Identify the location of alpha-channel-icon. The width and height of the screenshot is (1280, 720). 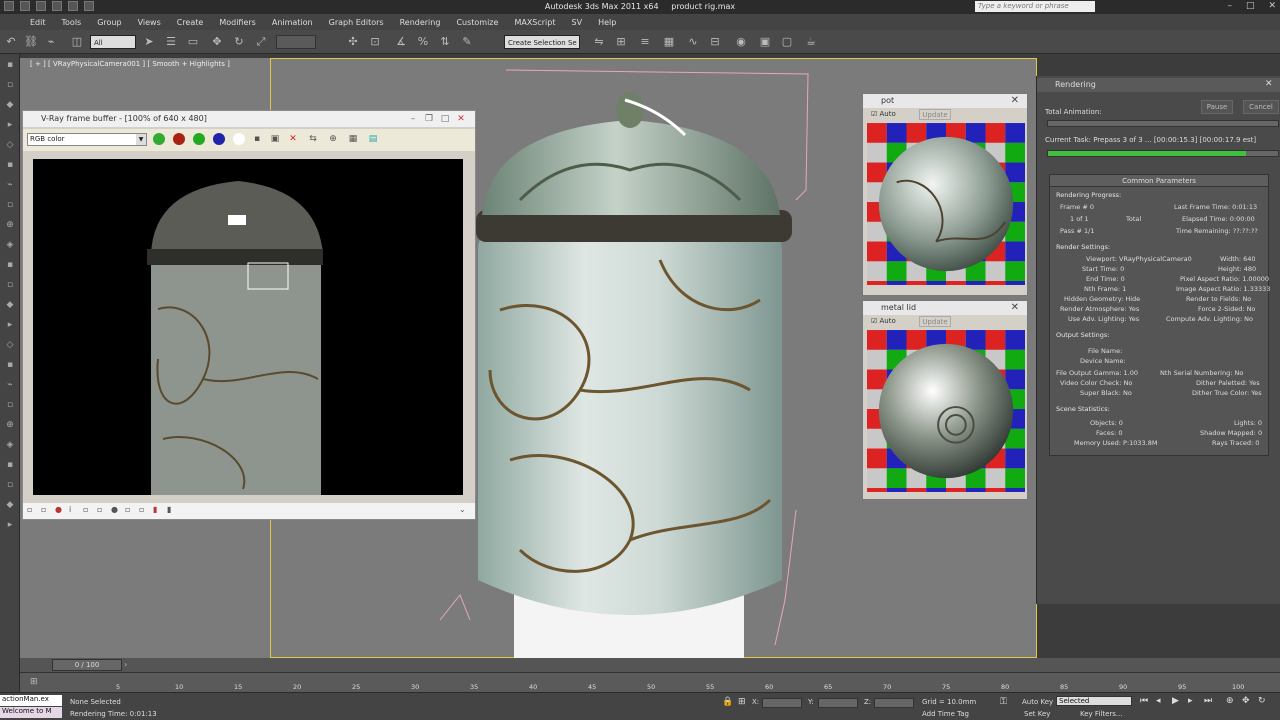
(239, 139).